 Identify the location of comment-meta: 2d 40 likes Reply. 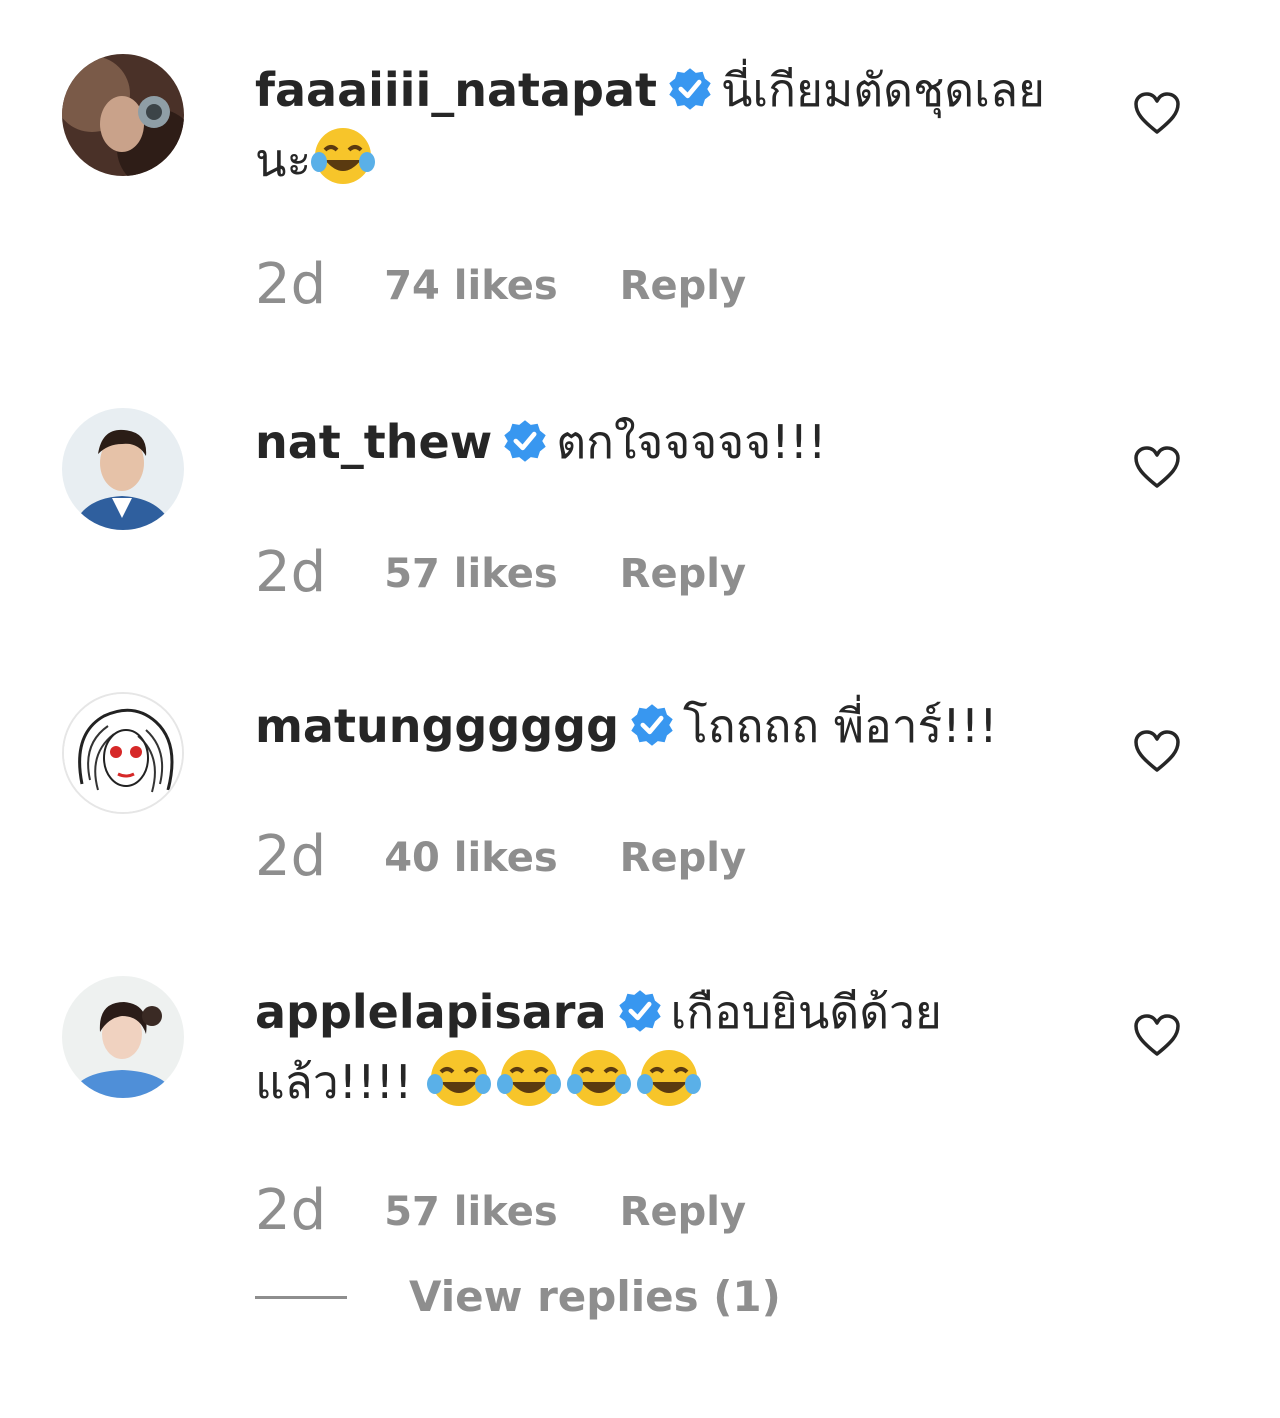
(500, 856).